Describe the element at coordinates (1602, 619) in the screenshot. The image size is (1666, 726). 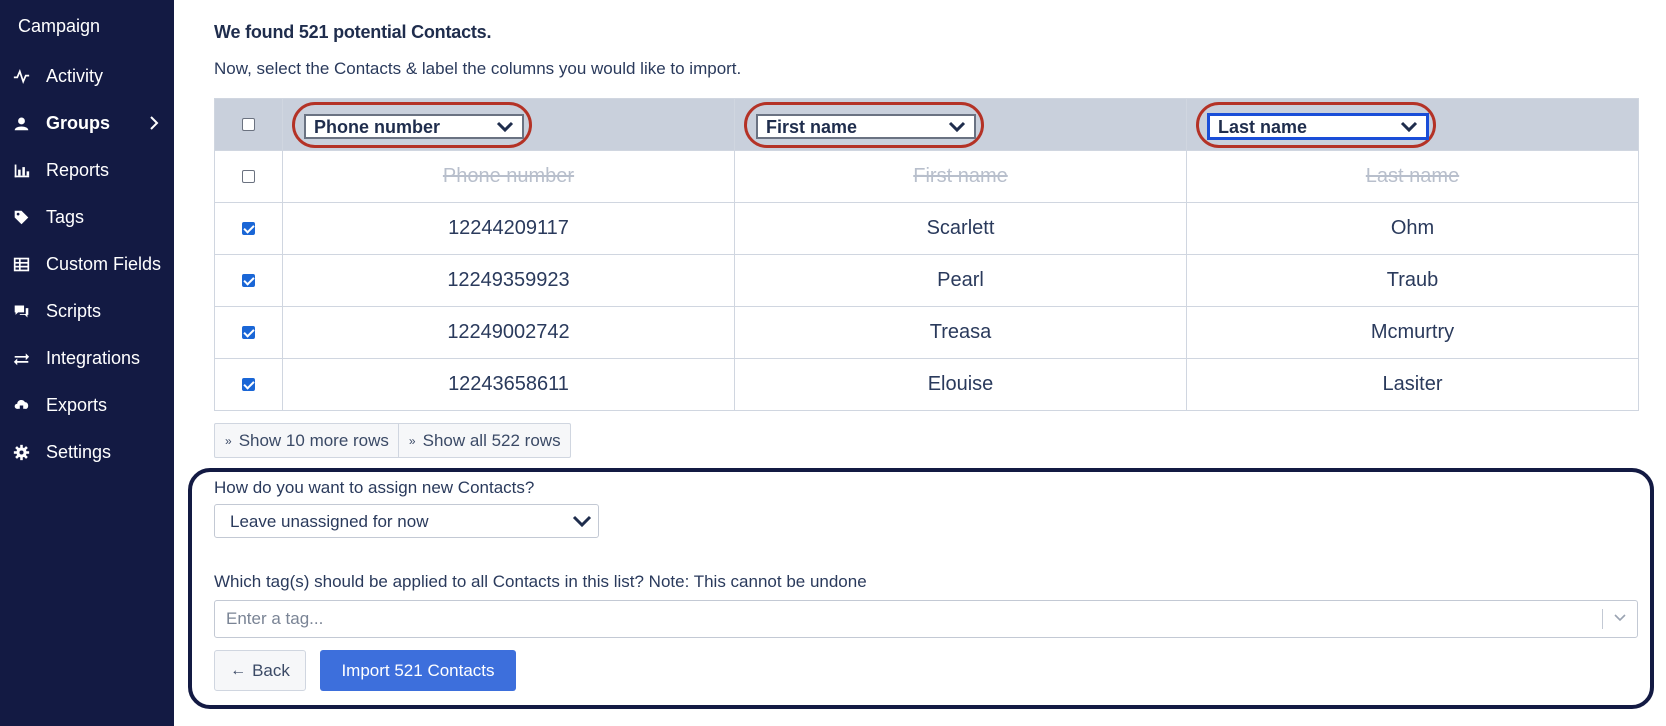
I see `input-separator` at that location.